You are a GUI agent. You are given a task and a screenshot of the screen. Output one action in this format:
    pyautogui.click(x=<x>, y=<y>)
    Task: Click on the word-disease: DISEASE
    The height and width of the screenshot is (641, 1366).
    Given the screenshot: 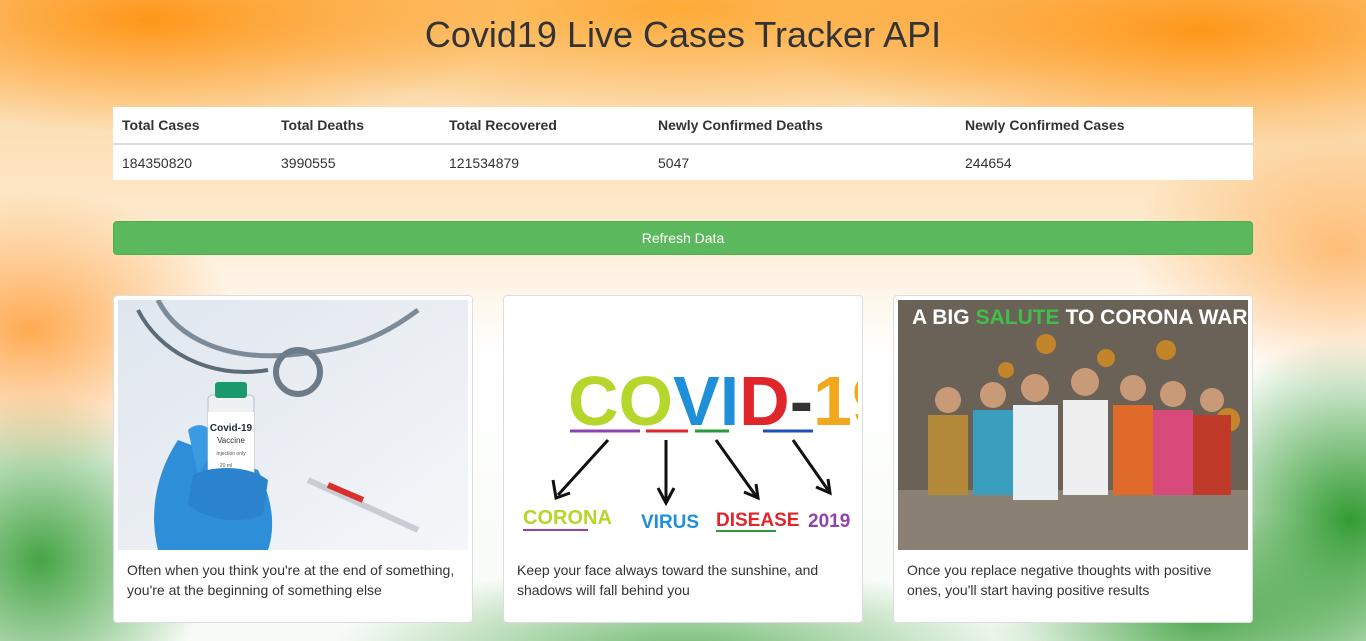 What is the action you would take?
    pyautogui.click(x=757, y=520)
    